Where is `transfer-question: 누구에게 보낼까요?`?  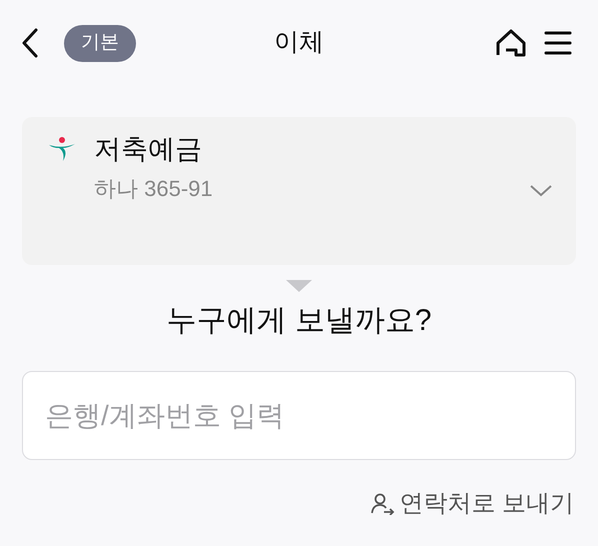 transfer-question: 누구에게 보낼까요? is located at coordinates (299, 321).